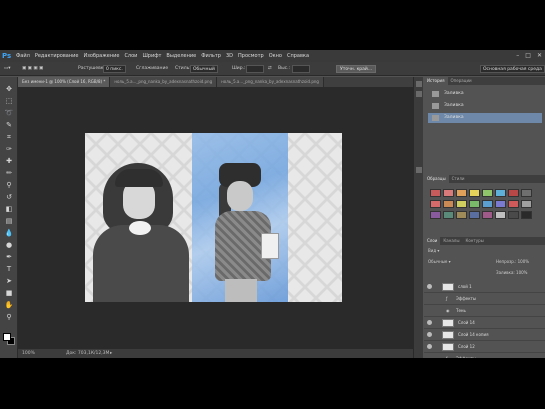 The width and height of the screenshot is (545, 409). What do you see at coordinates (152, 69) in the screenshot?
I see `antialias-checkbox-label: Сглаживание` at bounding box center [152, 69].